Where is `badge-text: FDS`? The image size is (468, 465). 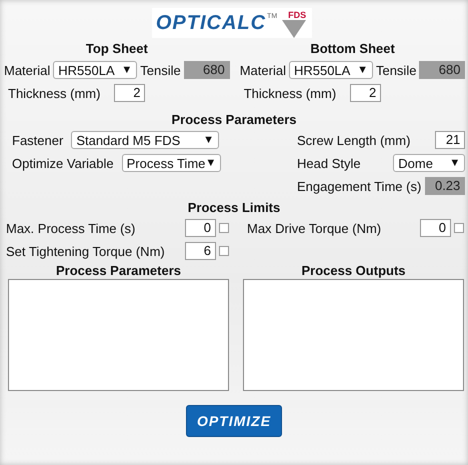 badge-text: FDS is located at coordinates (296, 15).